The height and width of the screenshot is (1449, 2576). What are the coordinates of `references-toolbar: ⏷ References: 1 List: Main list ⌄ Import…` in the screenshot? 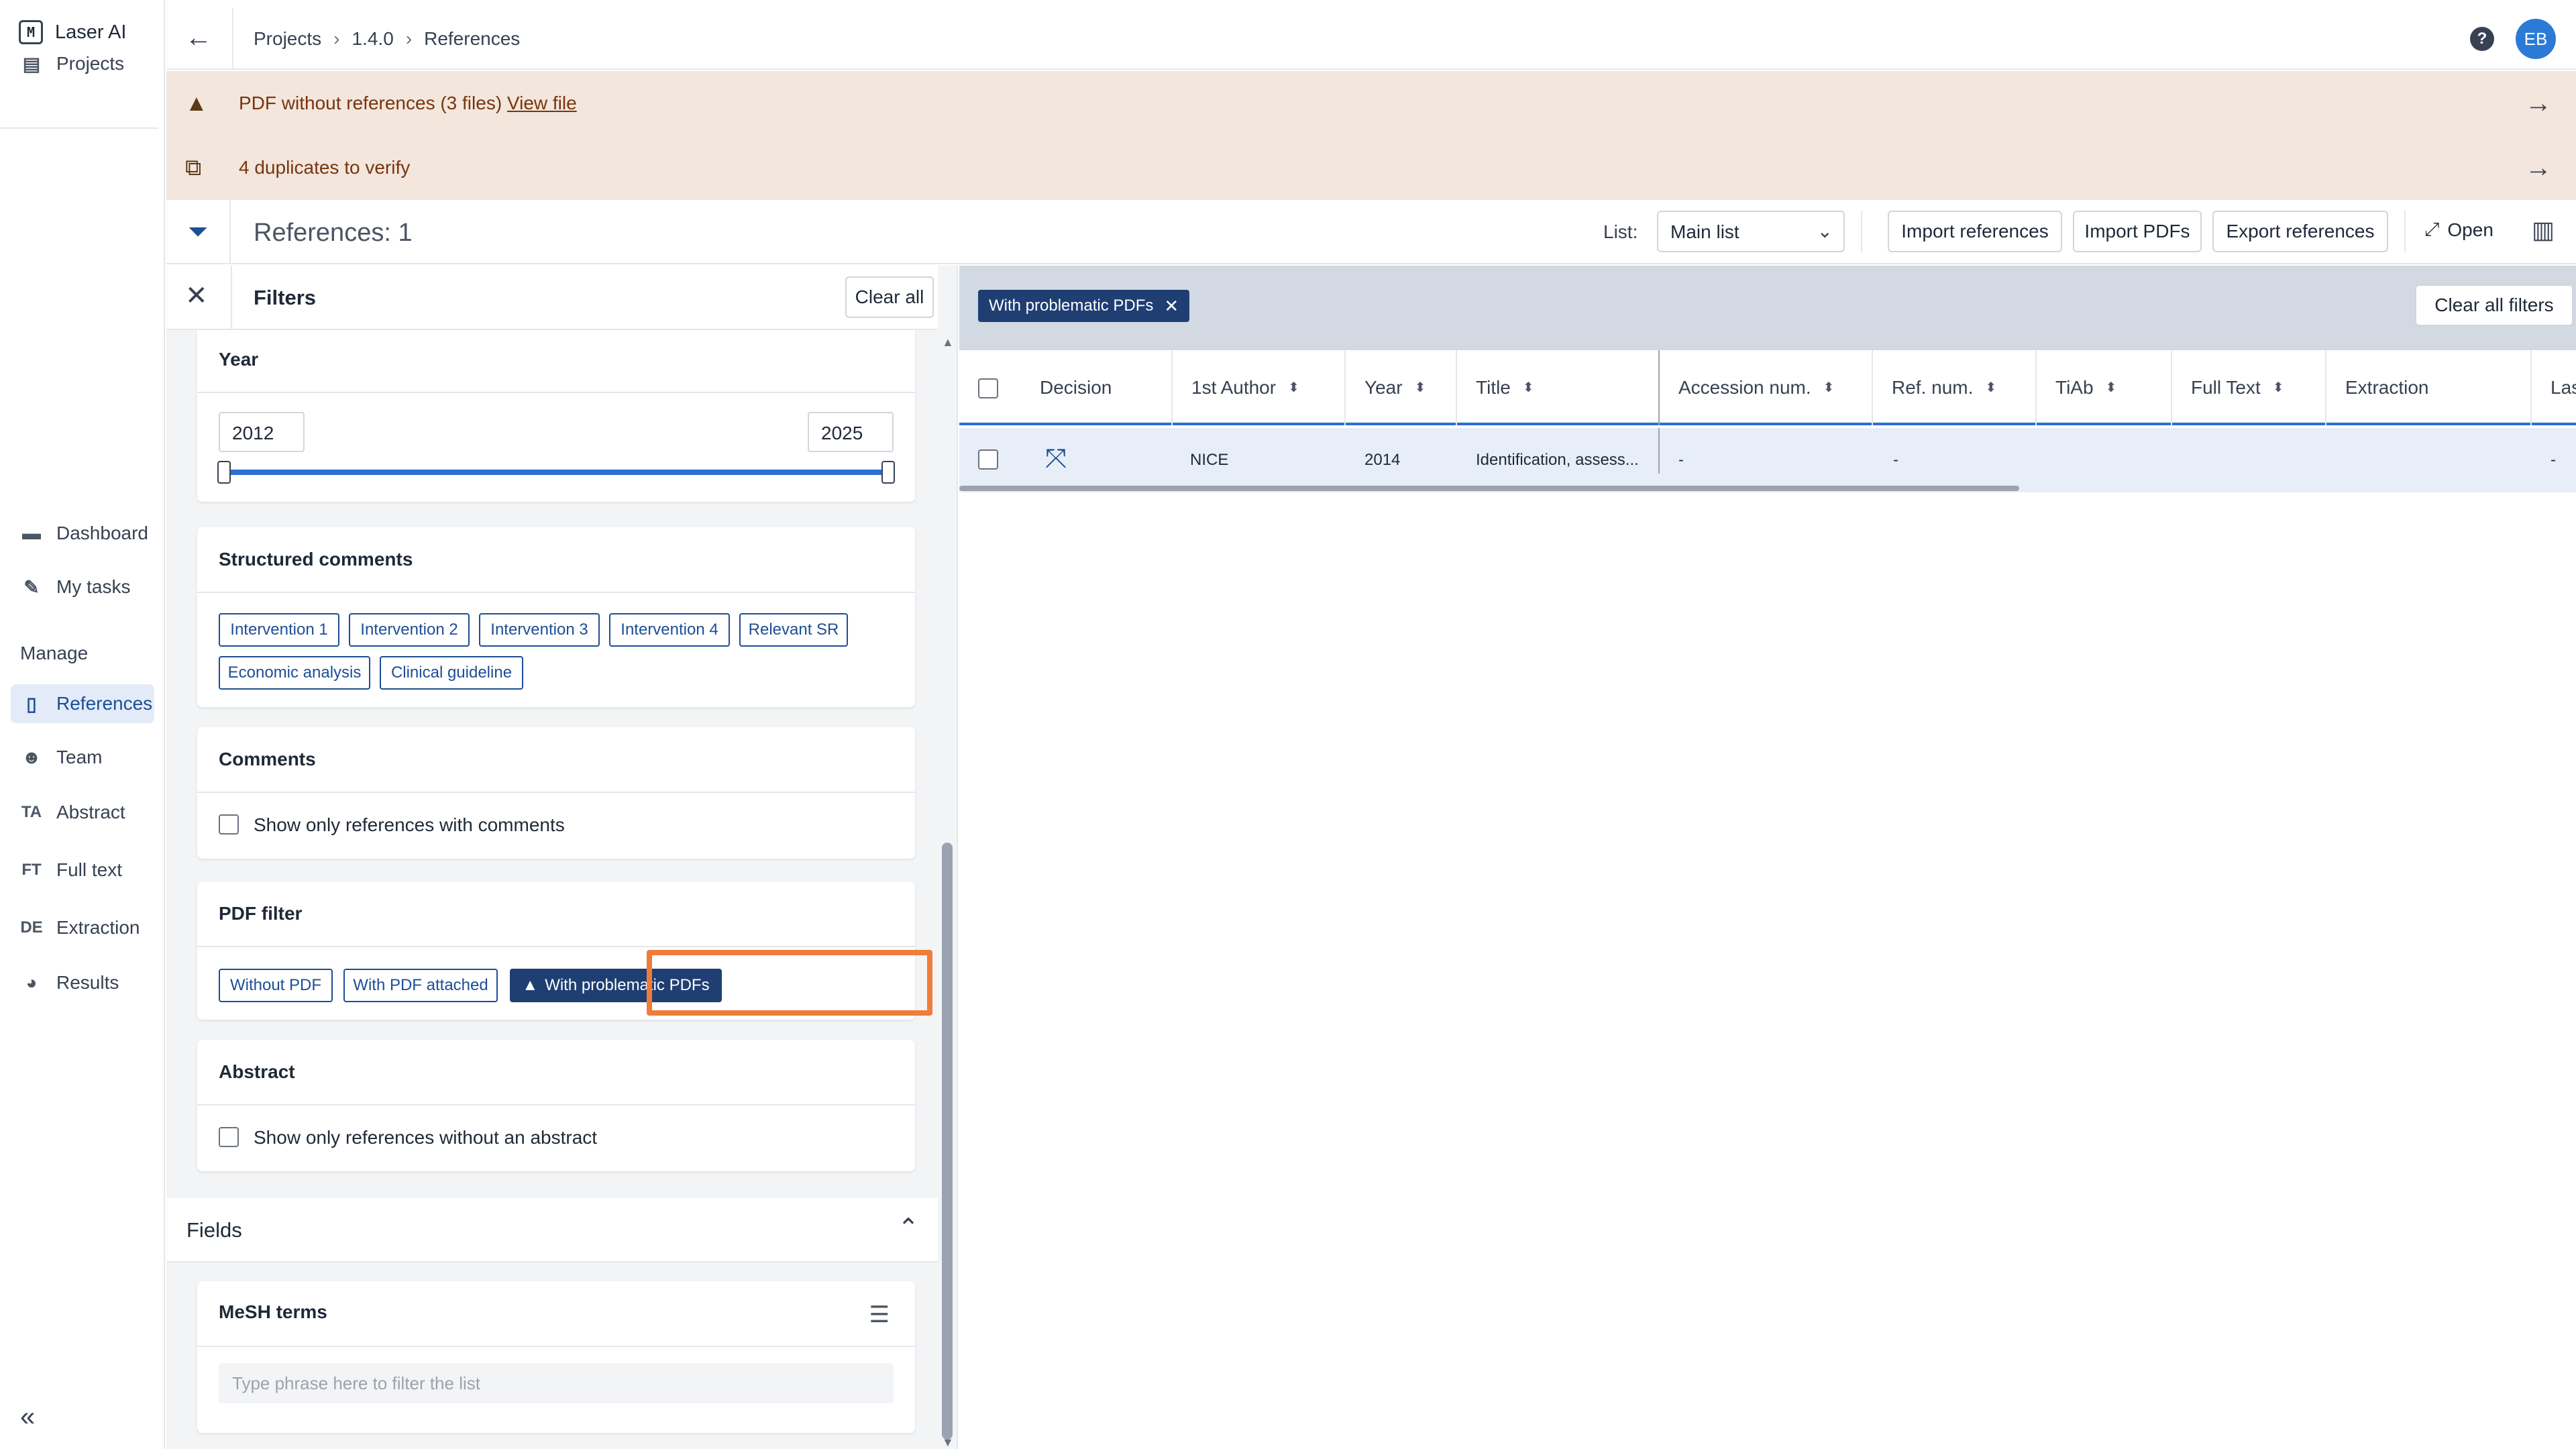 It's located at (1371, 232).